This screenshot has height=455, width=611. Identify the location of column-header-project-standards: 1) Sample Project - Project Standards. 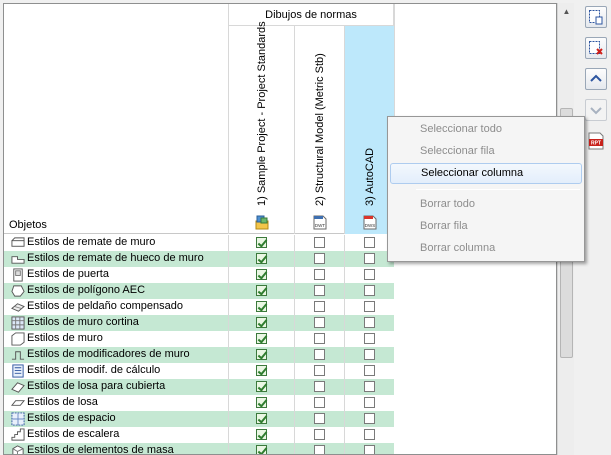
(261, 127).